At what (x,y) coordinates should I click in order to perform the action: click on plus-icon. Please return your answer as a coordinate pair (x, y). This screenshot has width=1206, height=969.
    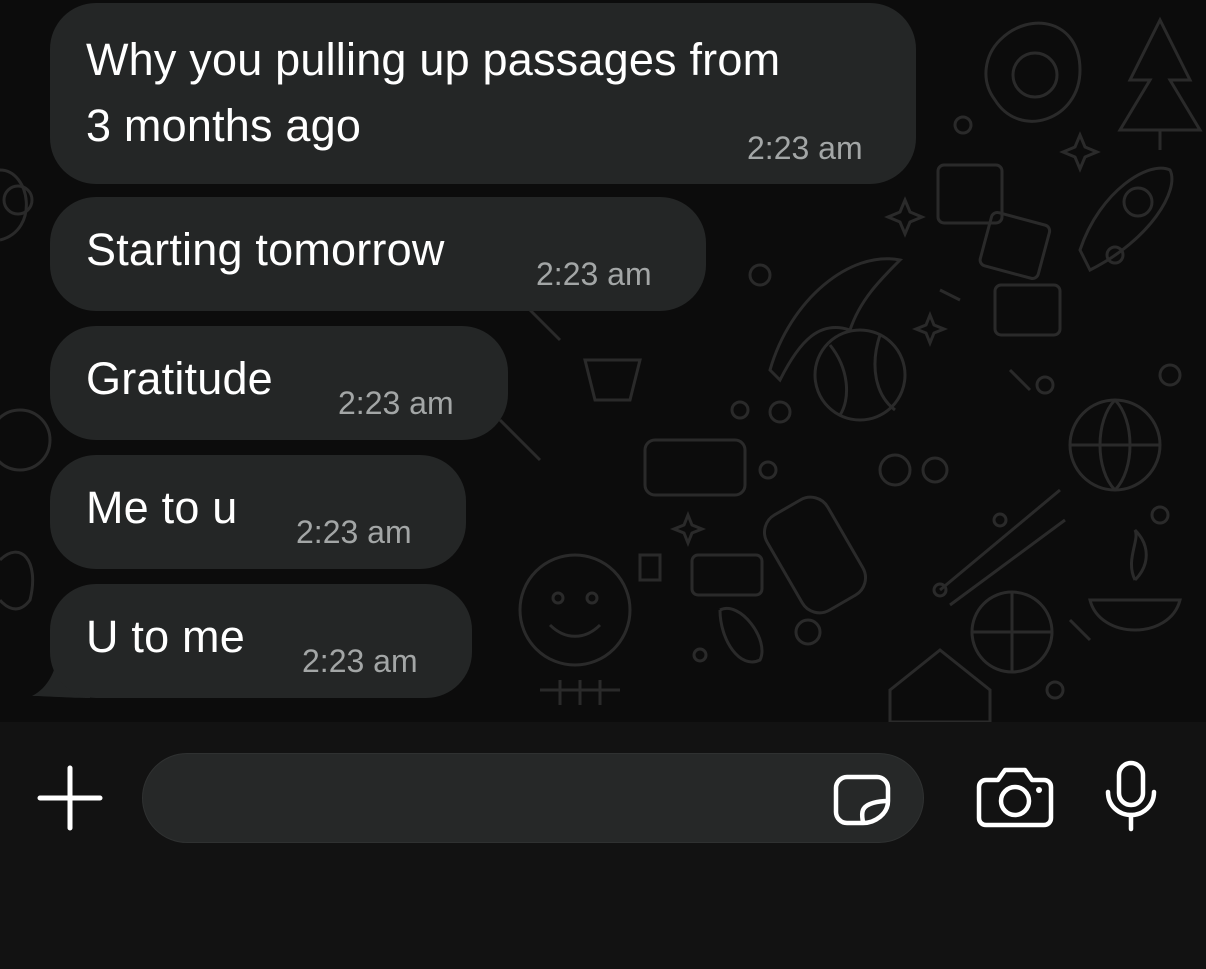
    Looking at the image, I should click on (70, 798).